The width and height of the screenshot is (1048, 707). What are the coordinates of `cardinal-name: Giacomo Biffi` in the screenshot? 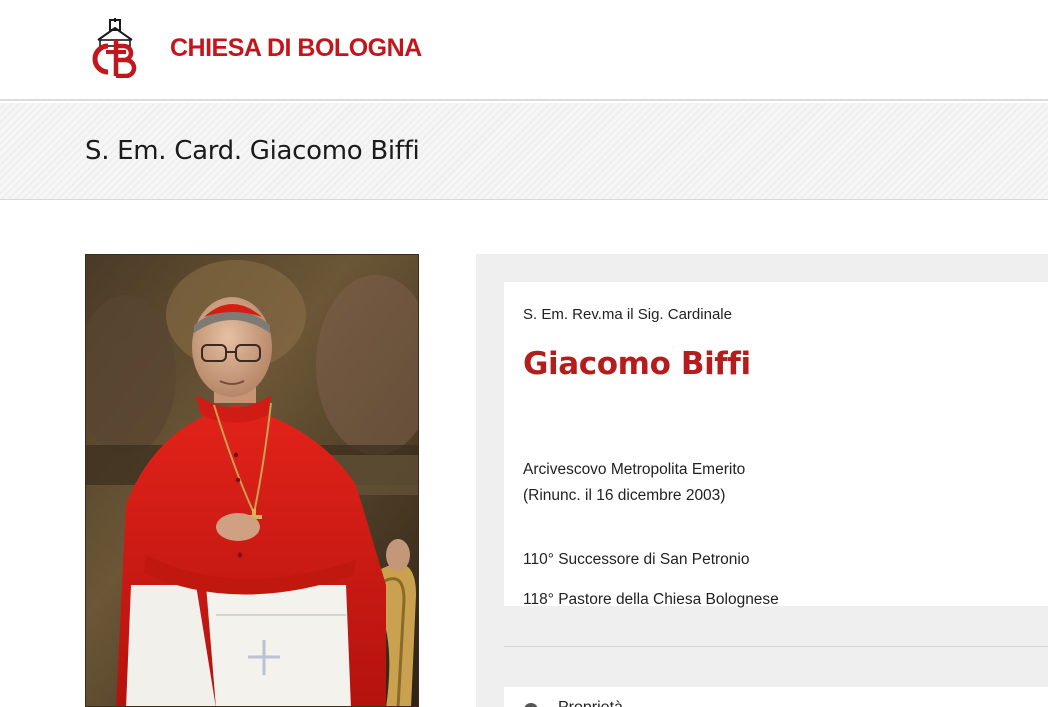 It's located at (637, 364).